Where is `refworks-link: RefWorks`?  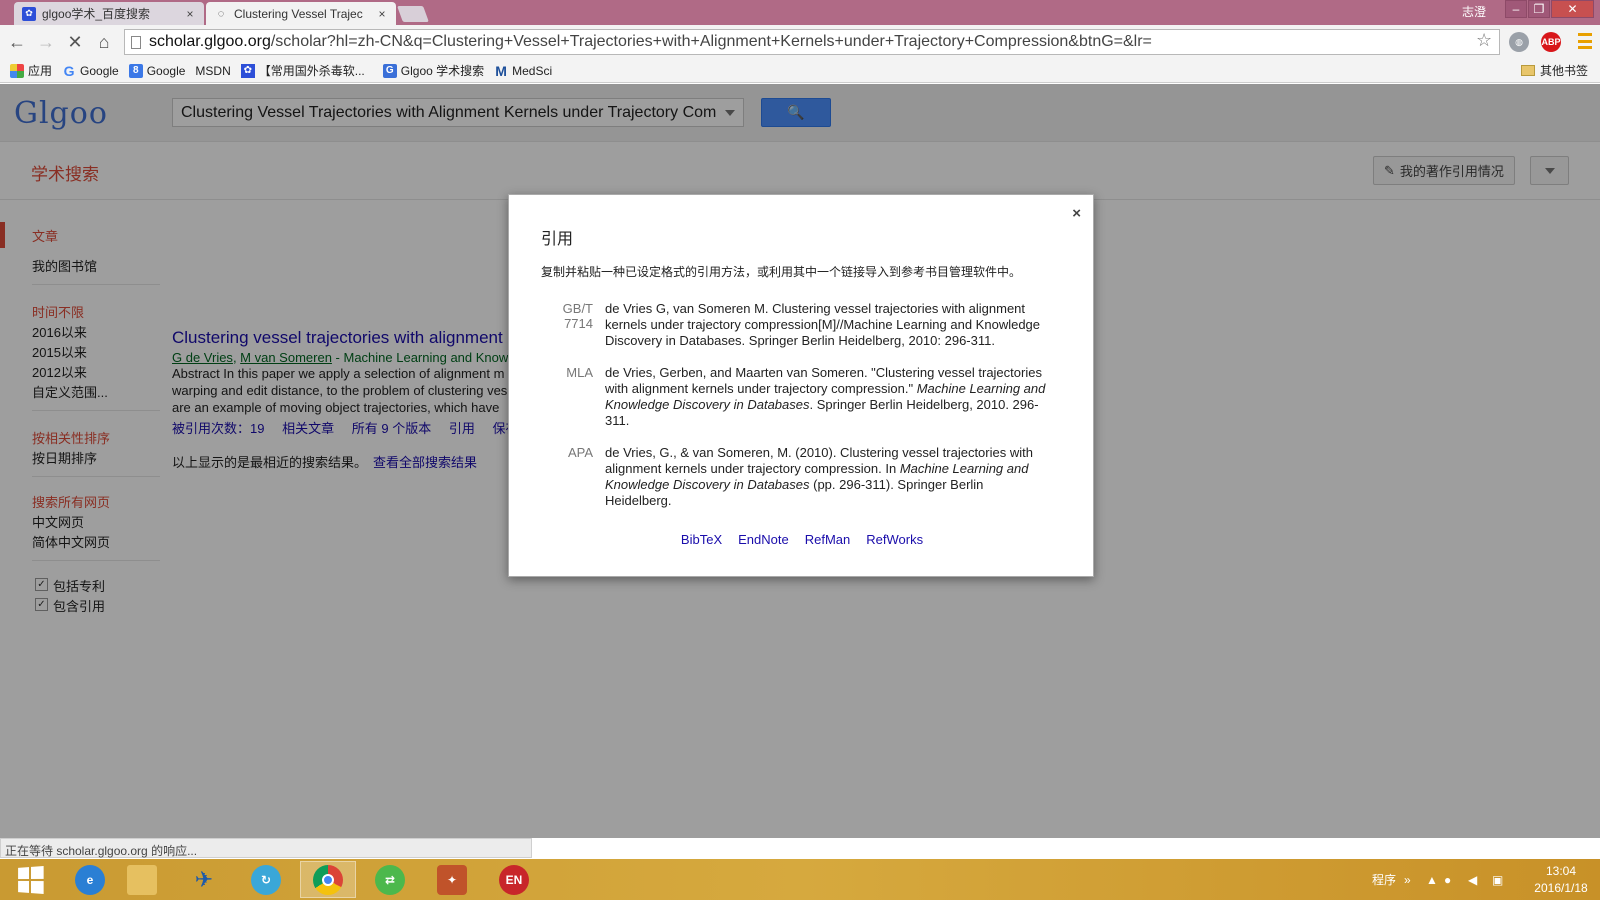 refworks-link: RefWorks is located at coordinates (894, 539).